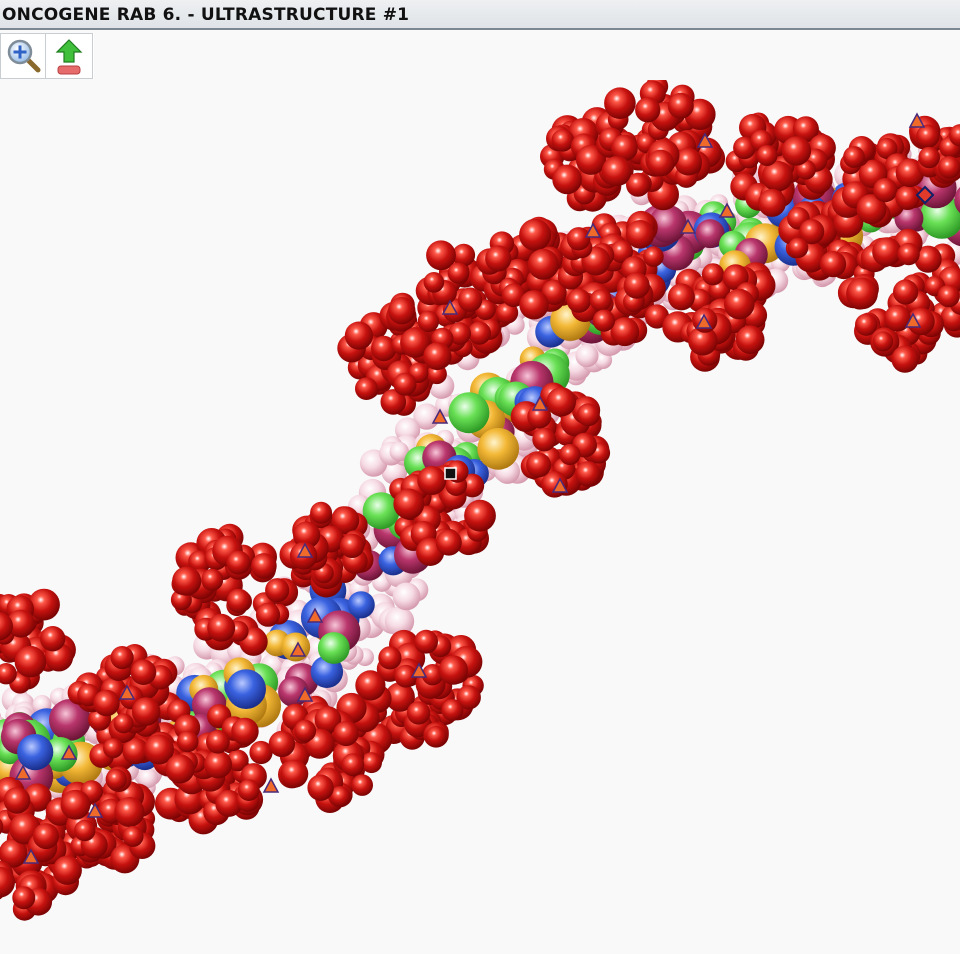  I want to click on export-button, so click(69, 56).